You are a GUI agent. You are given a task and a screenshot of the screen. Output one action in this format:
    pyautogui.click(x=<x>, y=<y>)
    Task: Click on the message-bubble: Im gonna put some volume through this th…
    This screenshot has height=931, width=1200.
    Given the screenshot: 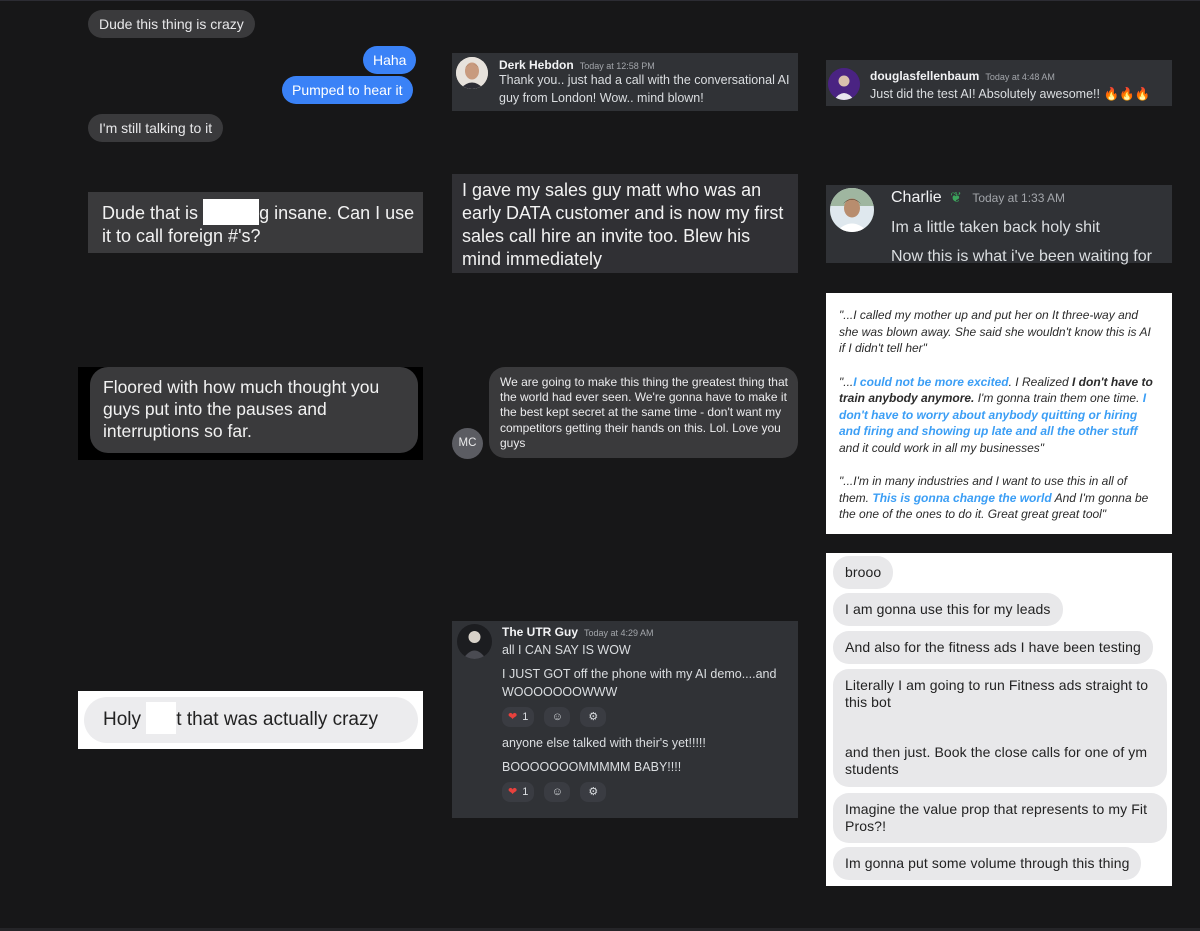 What is the action you would take?
    pyautogui.click(x=987, y=863)
    